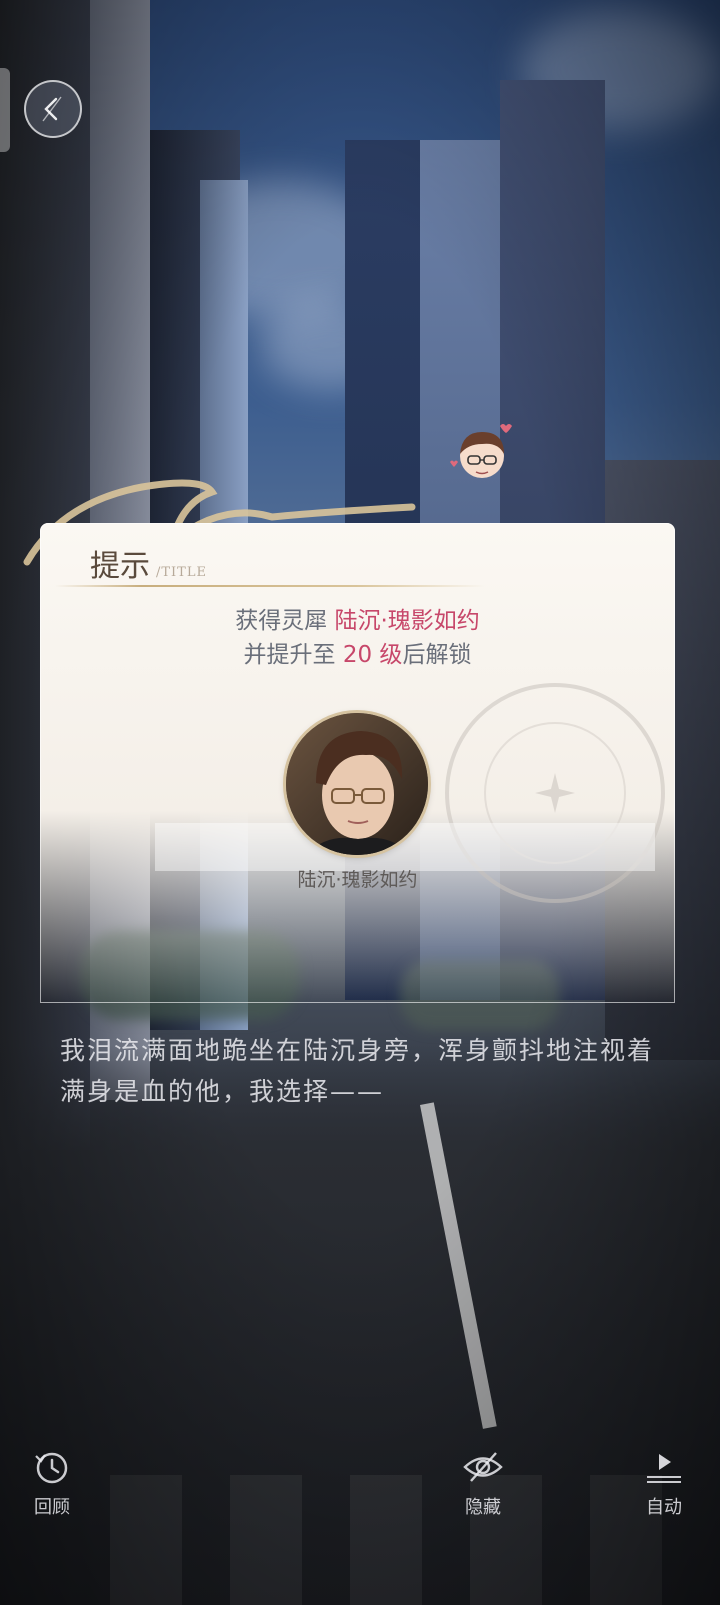  I want to click on unlock-condition-line2: 并提升至 20 级后解锁, so click(357, 652).